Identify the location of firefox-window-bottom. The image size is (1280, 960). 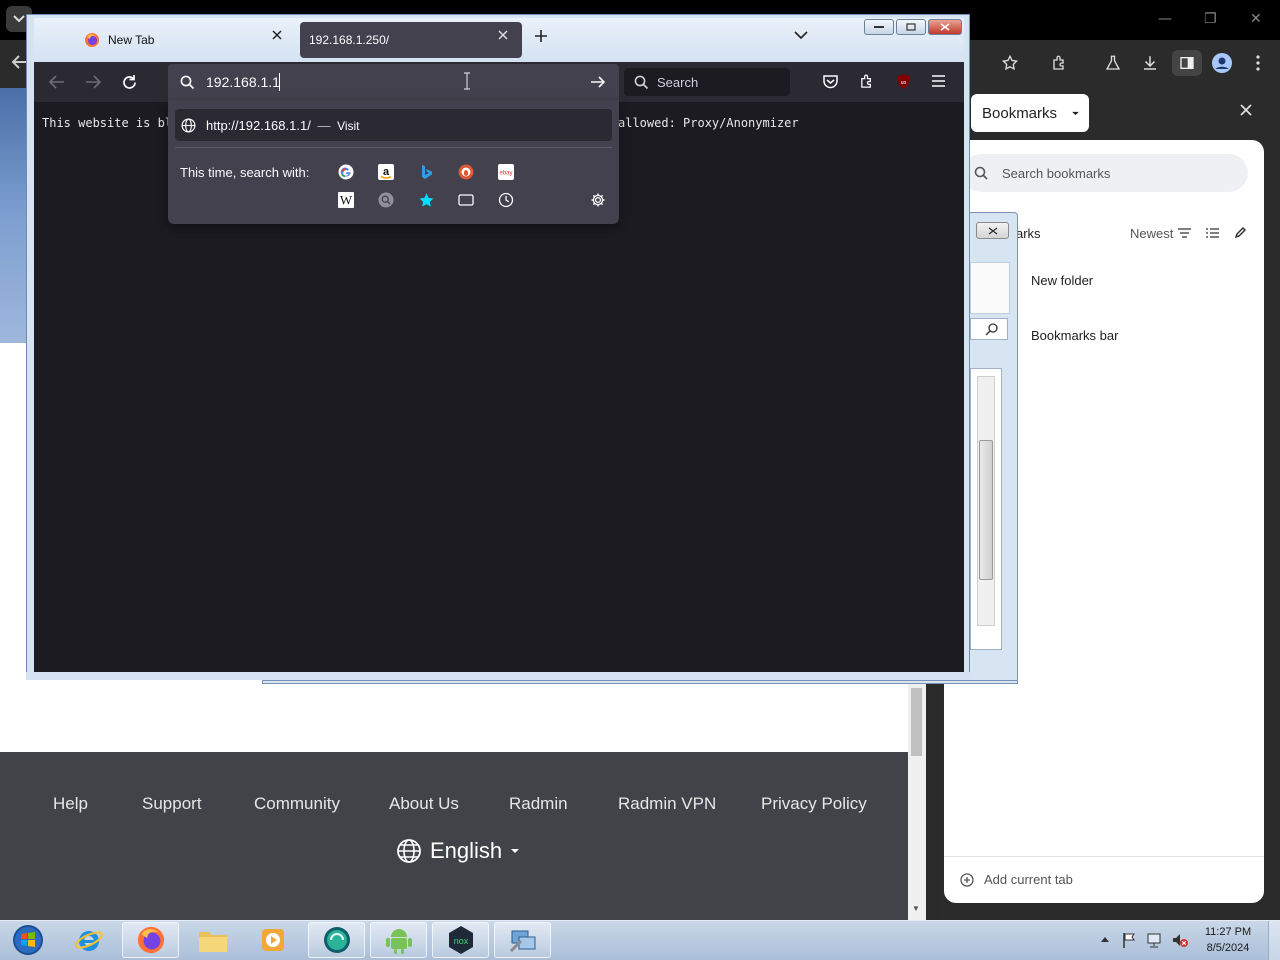
(498, 676).